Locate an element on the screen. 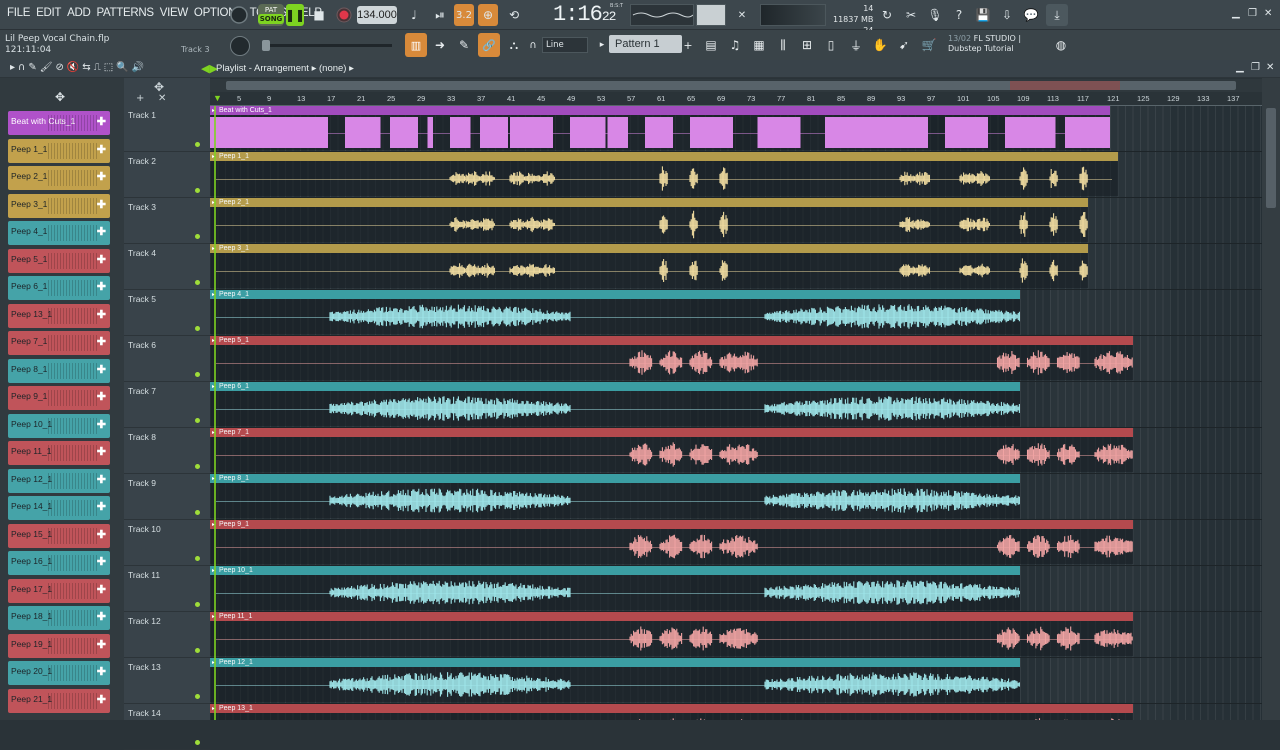  channel-item: Peep 8_1✚ is located at coordinates (59, 371).